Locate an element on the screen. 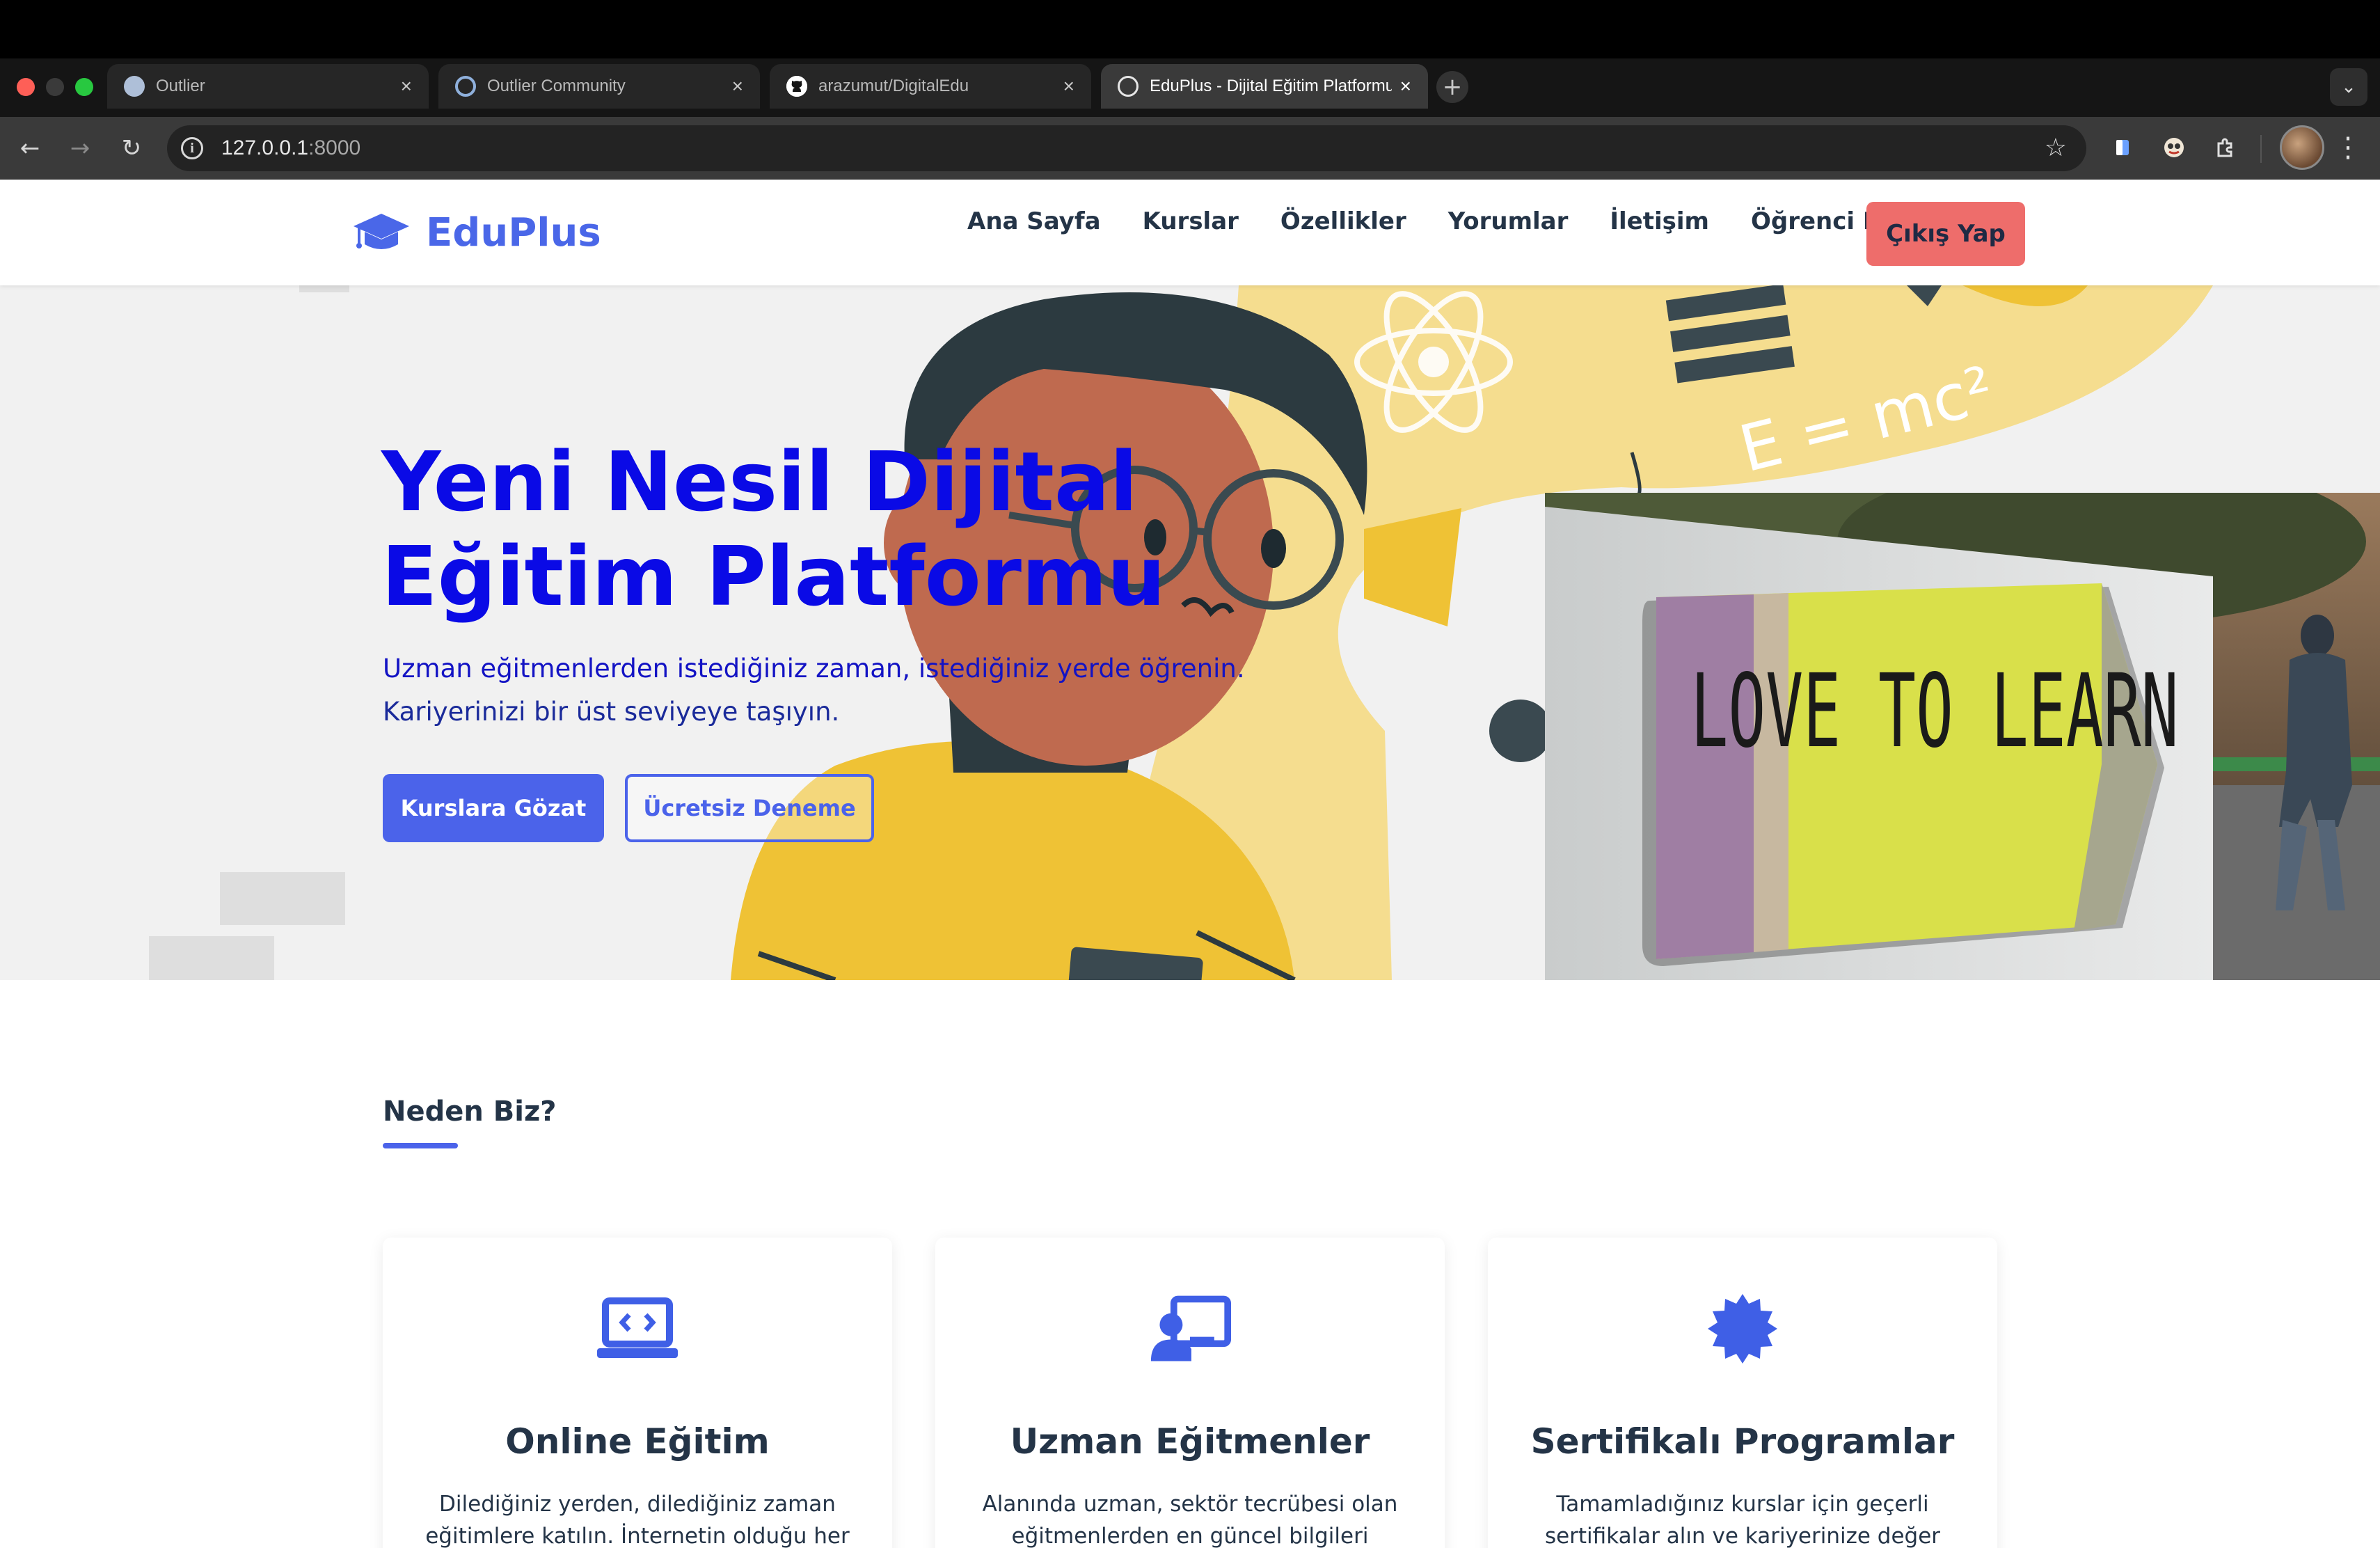 The image size is (2380, 1548). outlier-icon is located at coordinates (134, 86).